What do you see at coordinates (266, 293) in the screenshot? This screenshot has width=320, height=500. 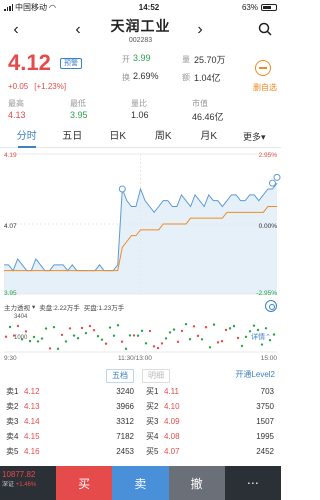 I see `pct-tick-low: -2.95%` at bounding box center [266, 293].